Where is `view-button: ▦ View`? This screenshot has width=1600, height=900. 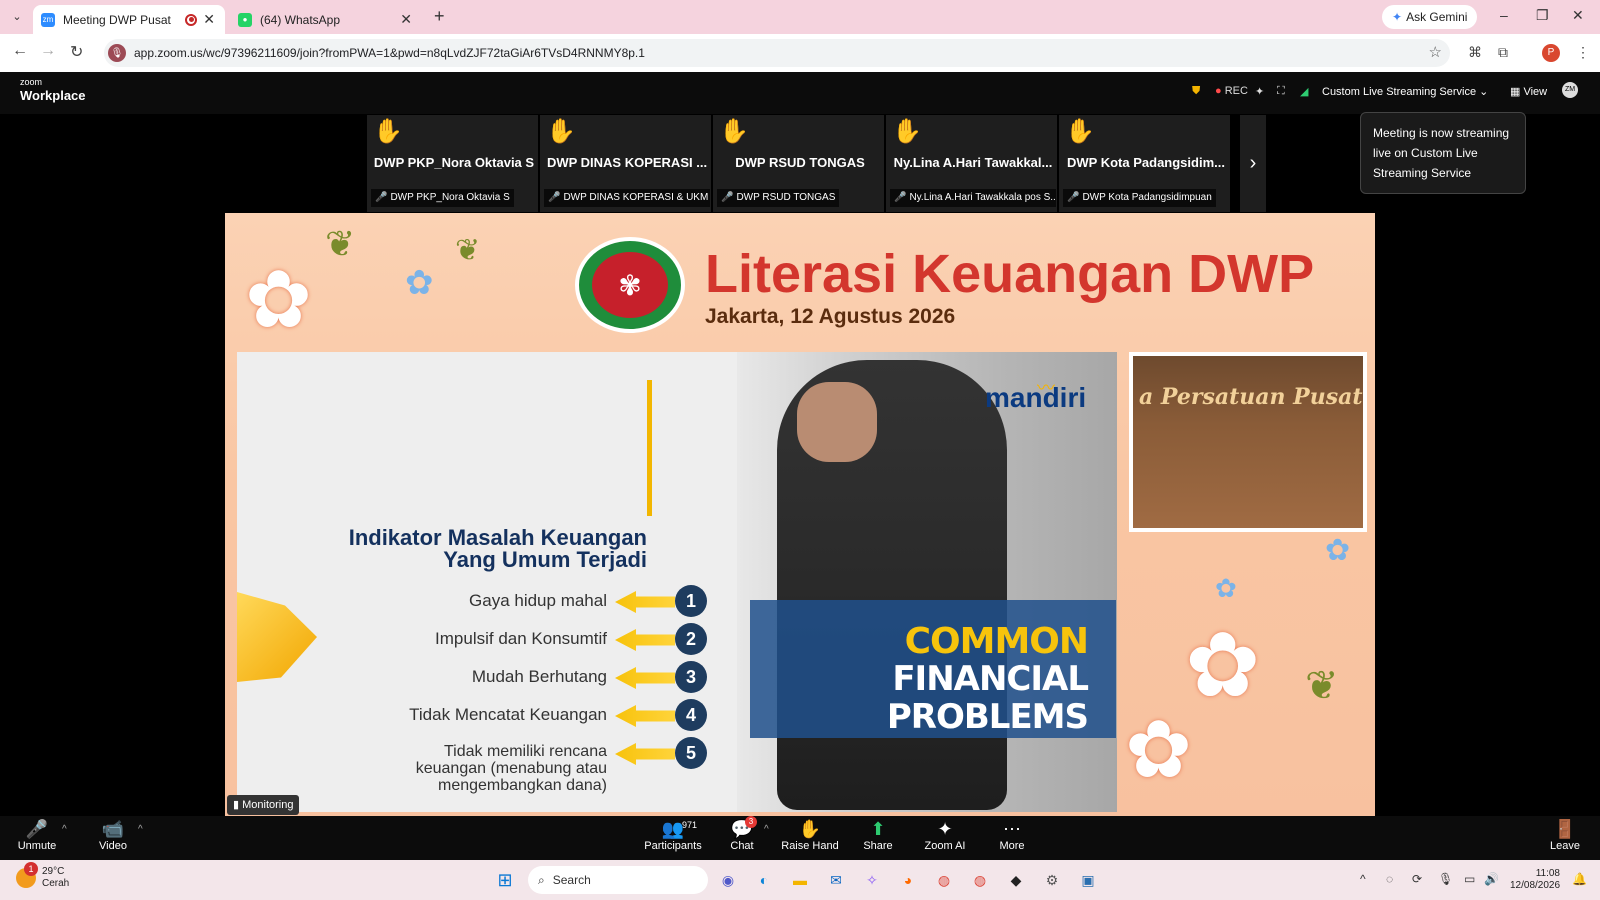
view-button: ▦ View is located at coordinates (1528, 91).